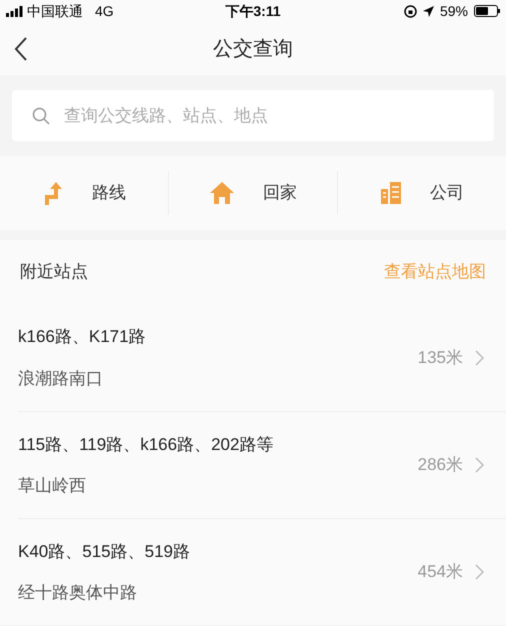 The image size is (506, 626). I want to click on search-icon, so click(41, 115).